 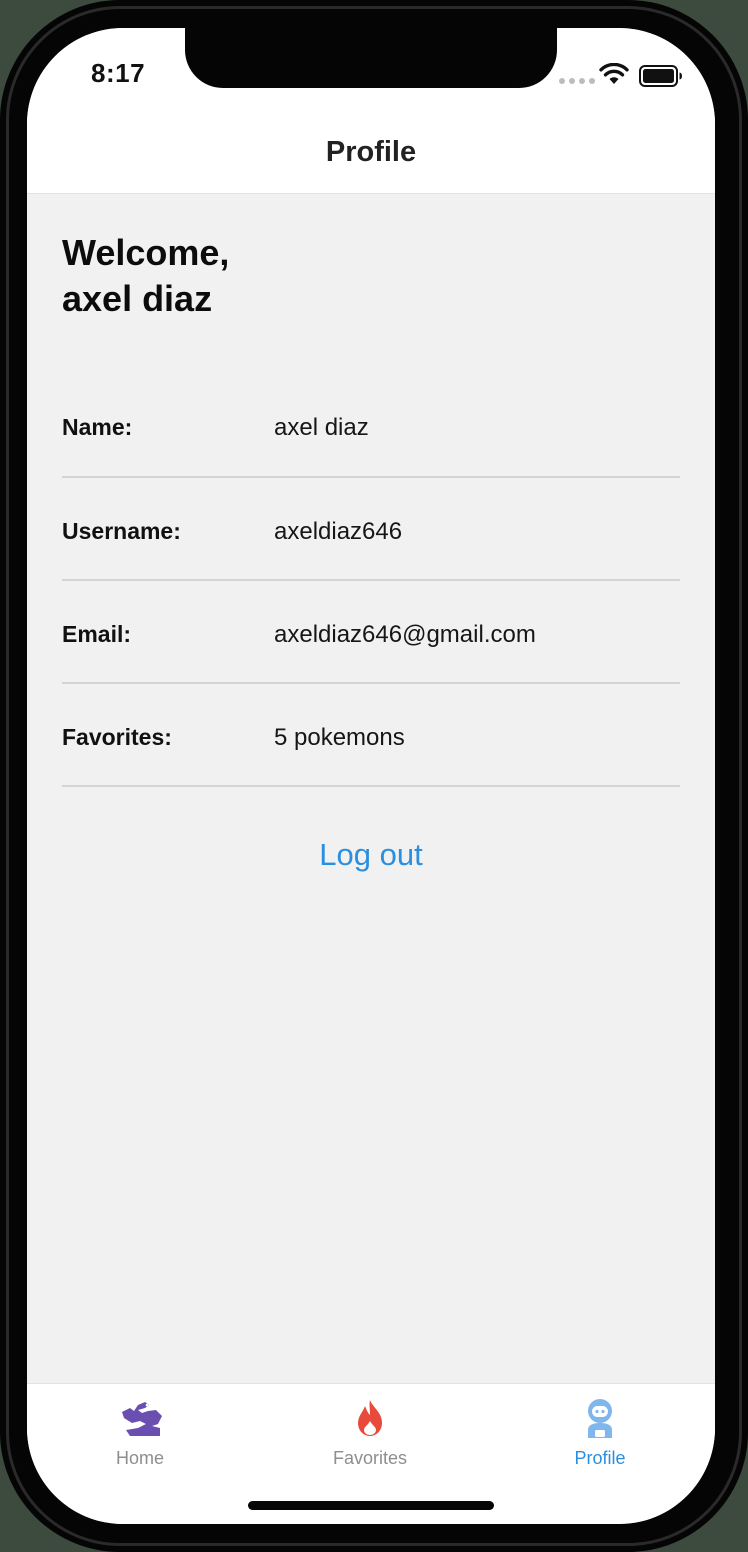 What do you see at coordinates (370, 855) in the screenshot?
I see `logout-button: Log out` at bounding box center [370, 855].